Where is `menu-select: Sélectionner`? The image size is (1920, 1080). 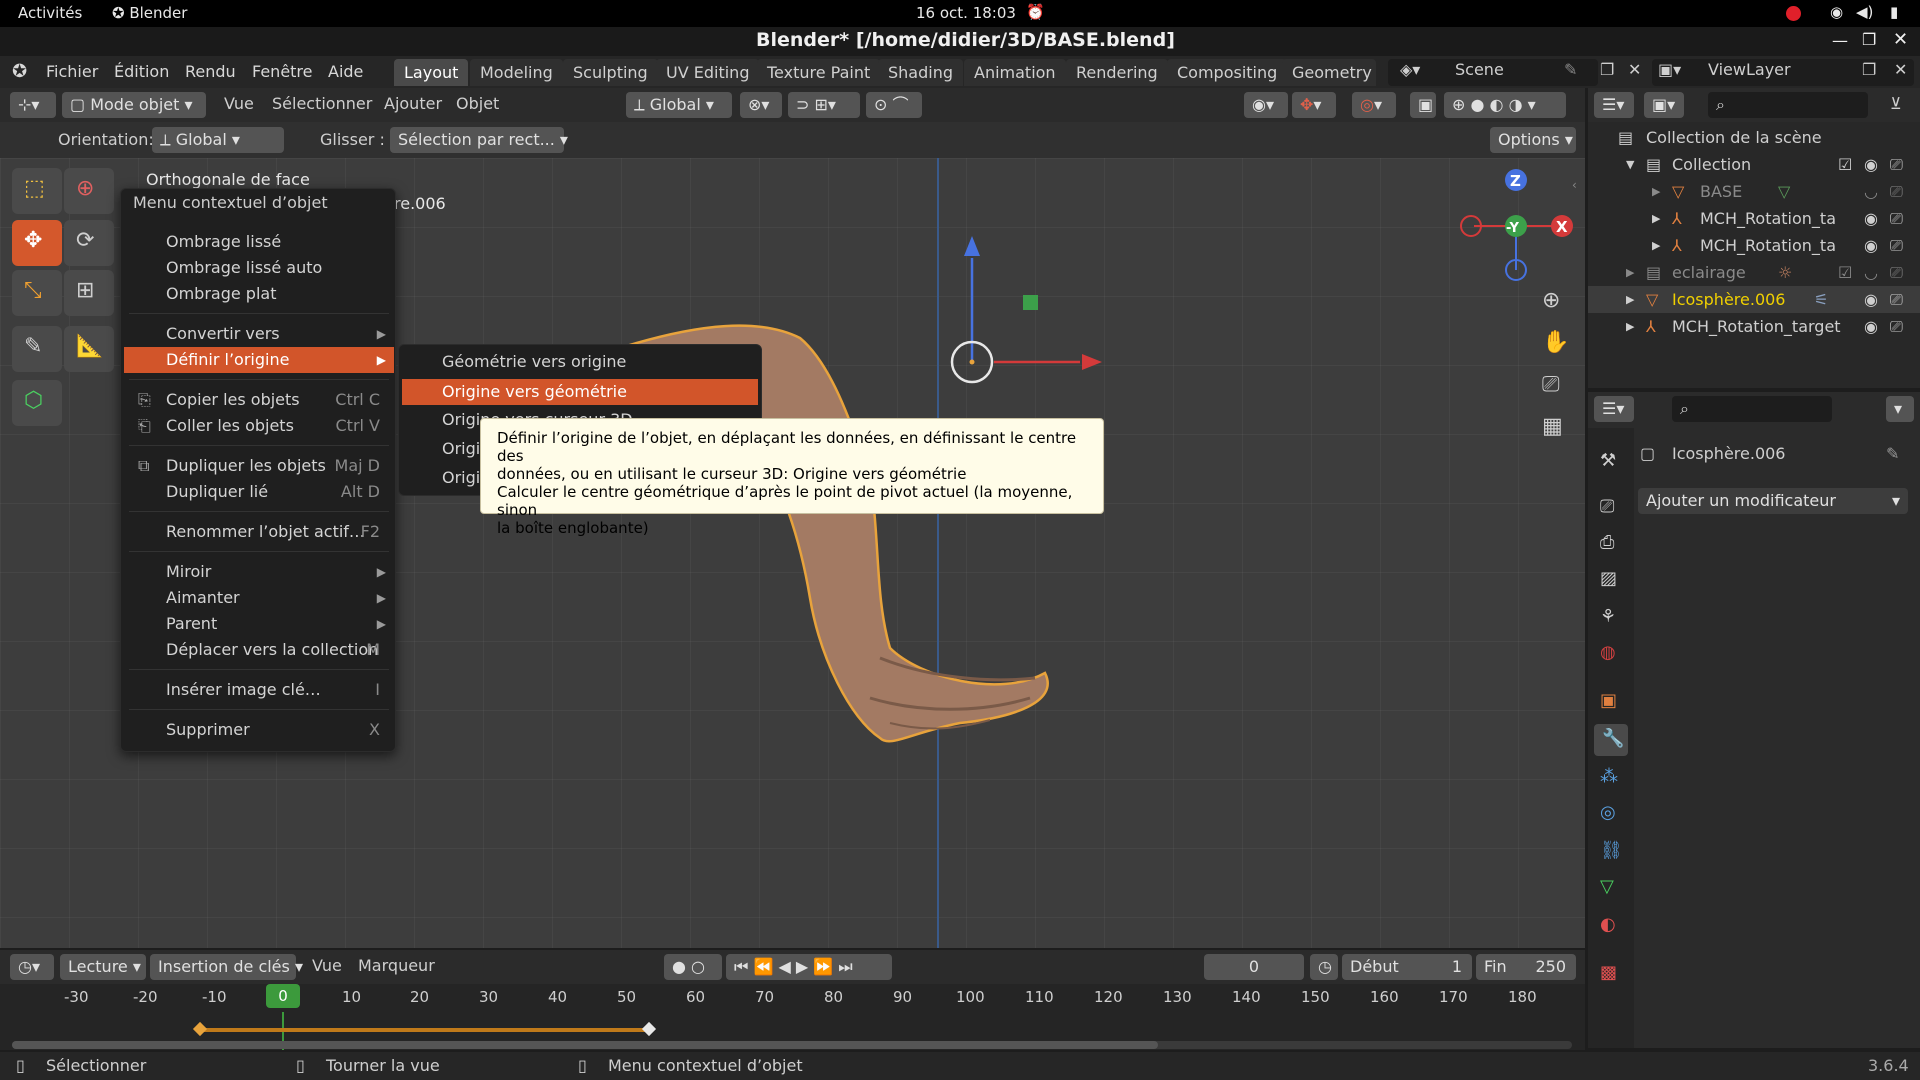 menu-select: Sélectionner is located at coordinates (322, 103).